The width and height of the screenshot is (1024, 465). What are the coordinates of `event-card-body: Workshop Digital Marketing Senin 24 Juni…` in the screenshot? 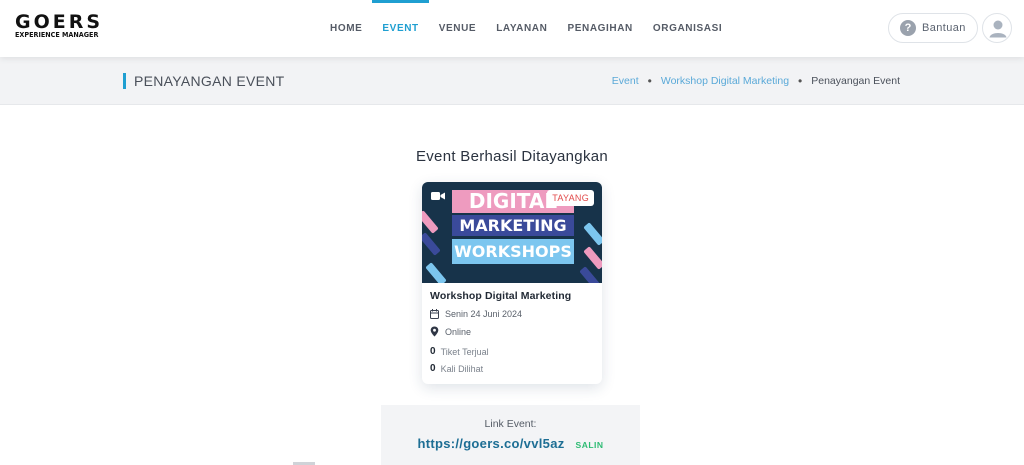 It's located at (513, 332).